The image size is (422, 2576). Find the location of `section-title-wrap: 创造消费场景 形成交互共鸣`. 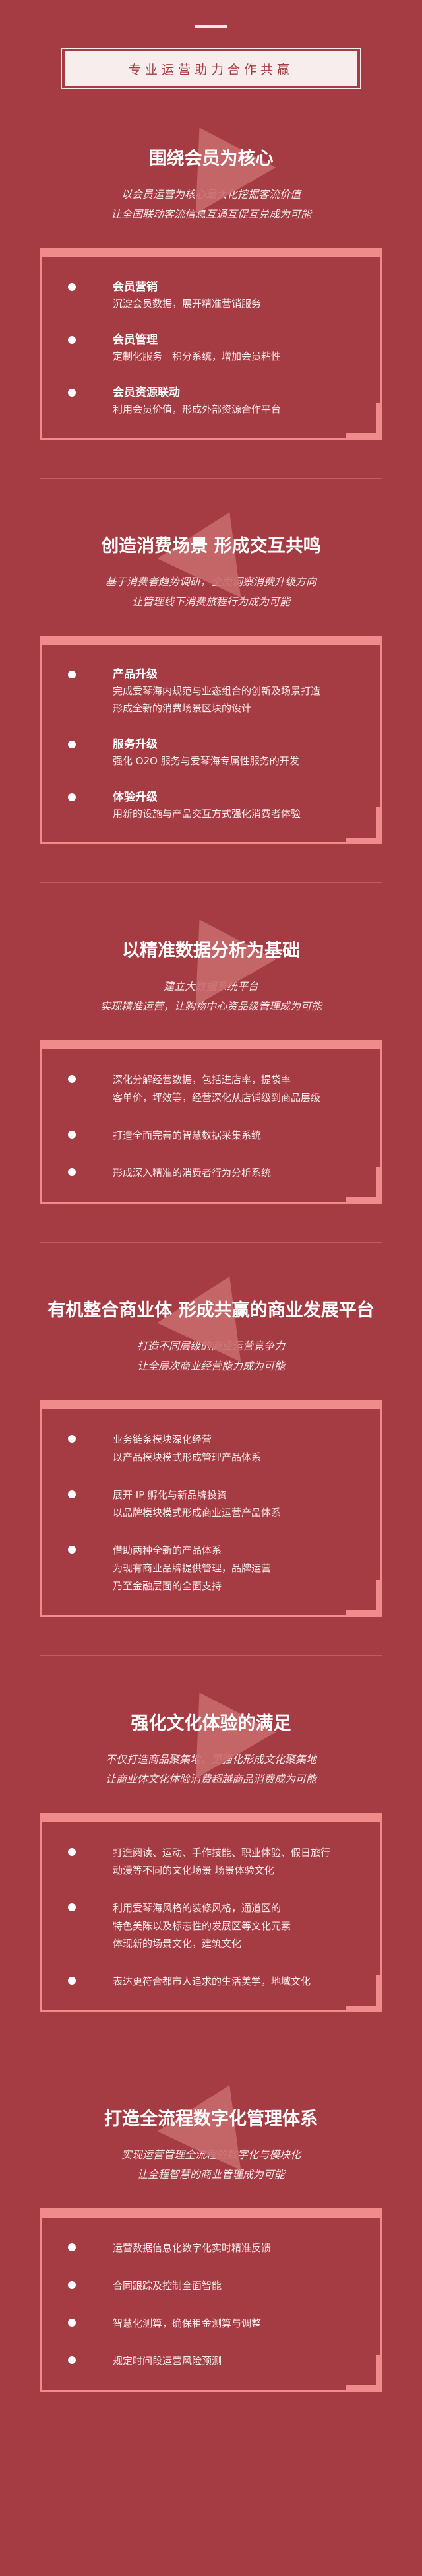

section-title-wrap: 创造消费场景 形成交互共鸣 is located at coordinates (211, 545).